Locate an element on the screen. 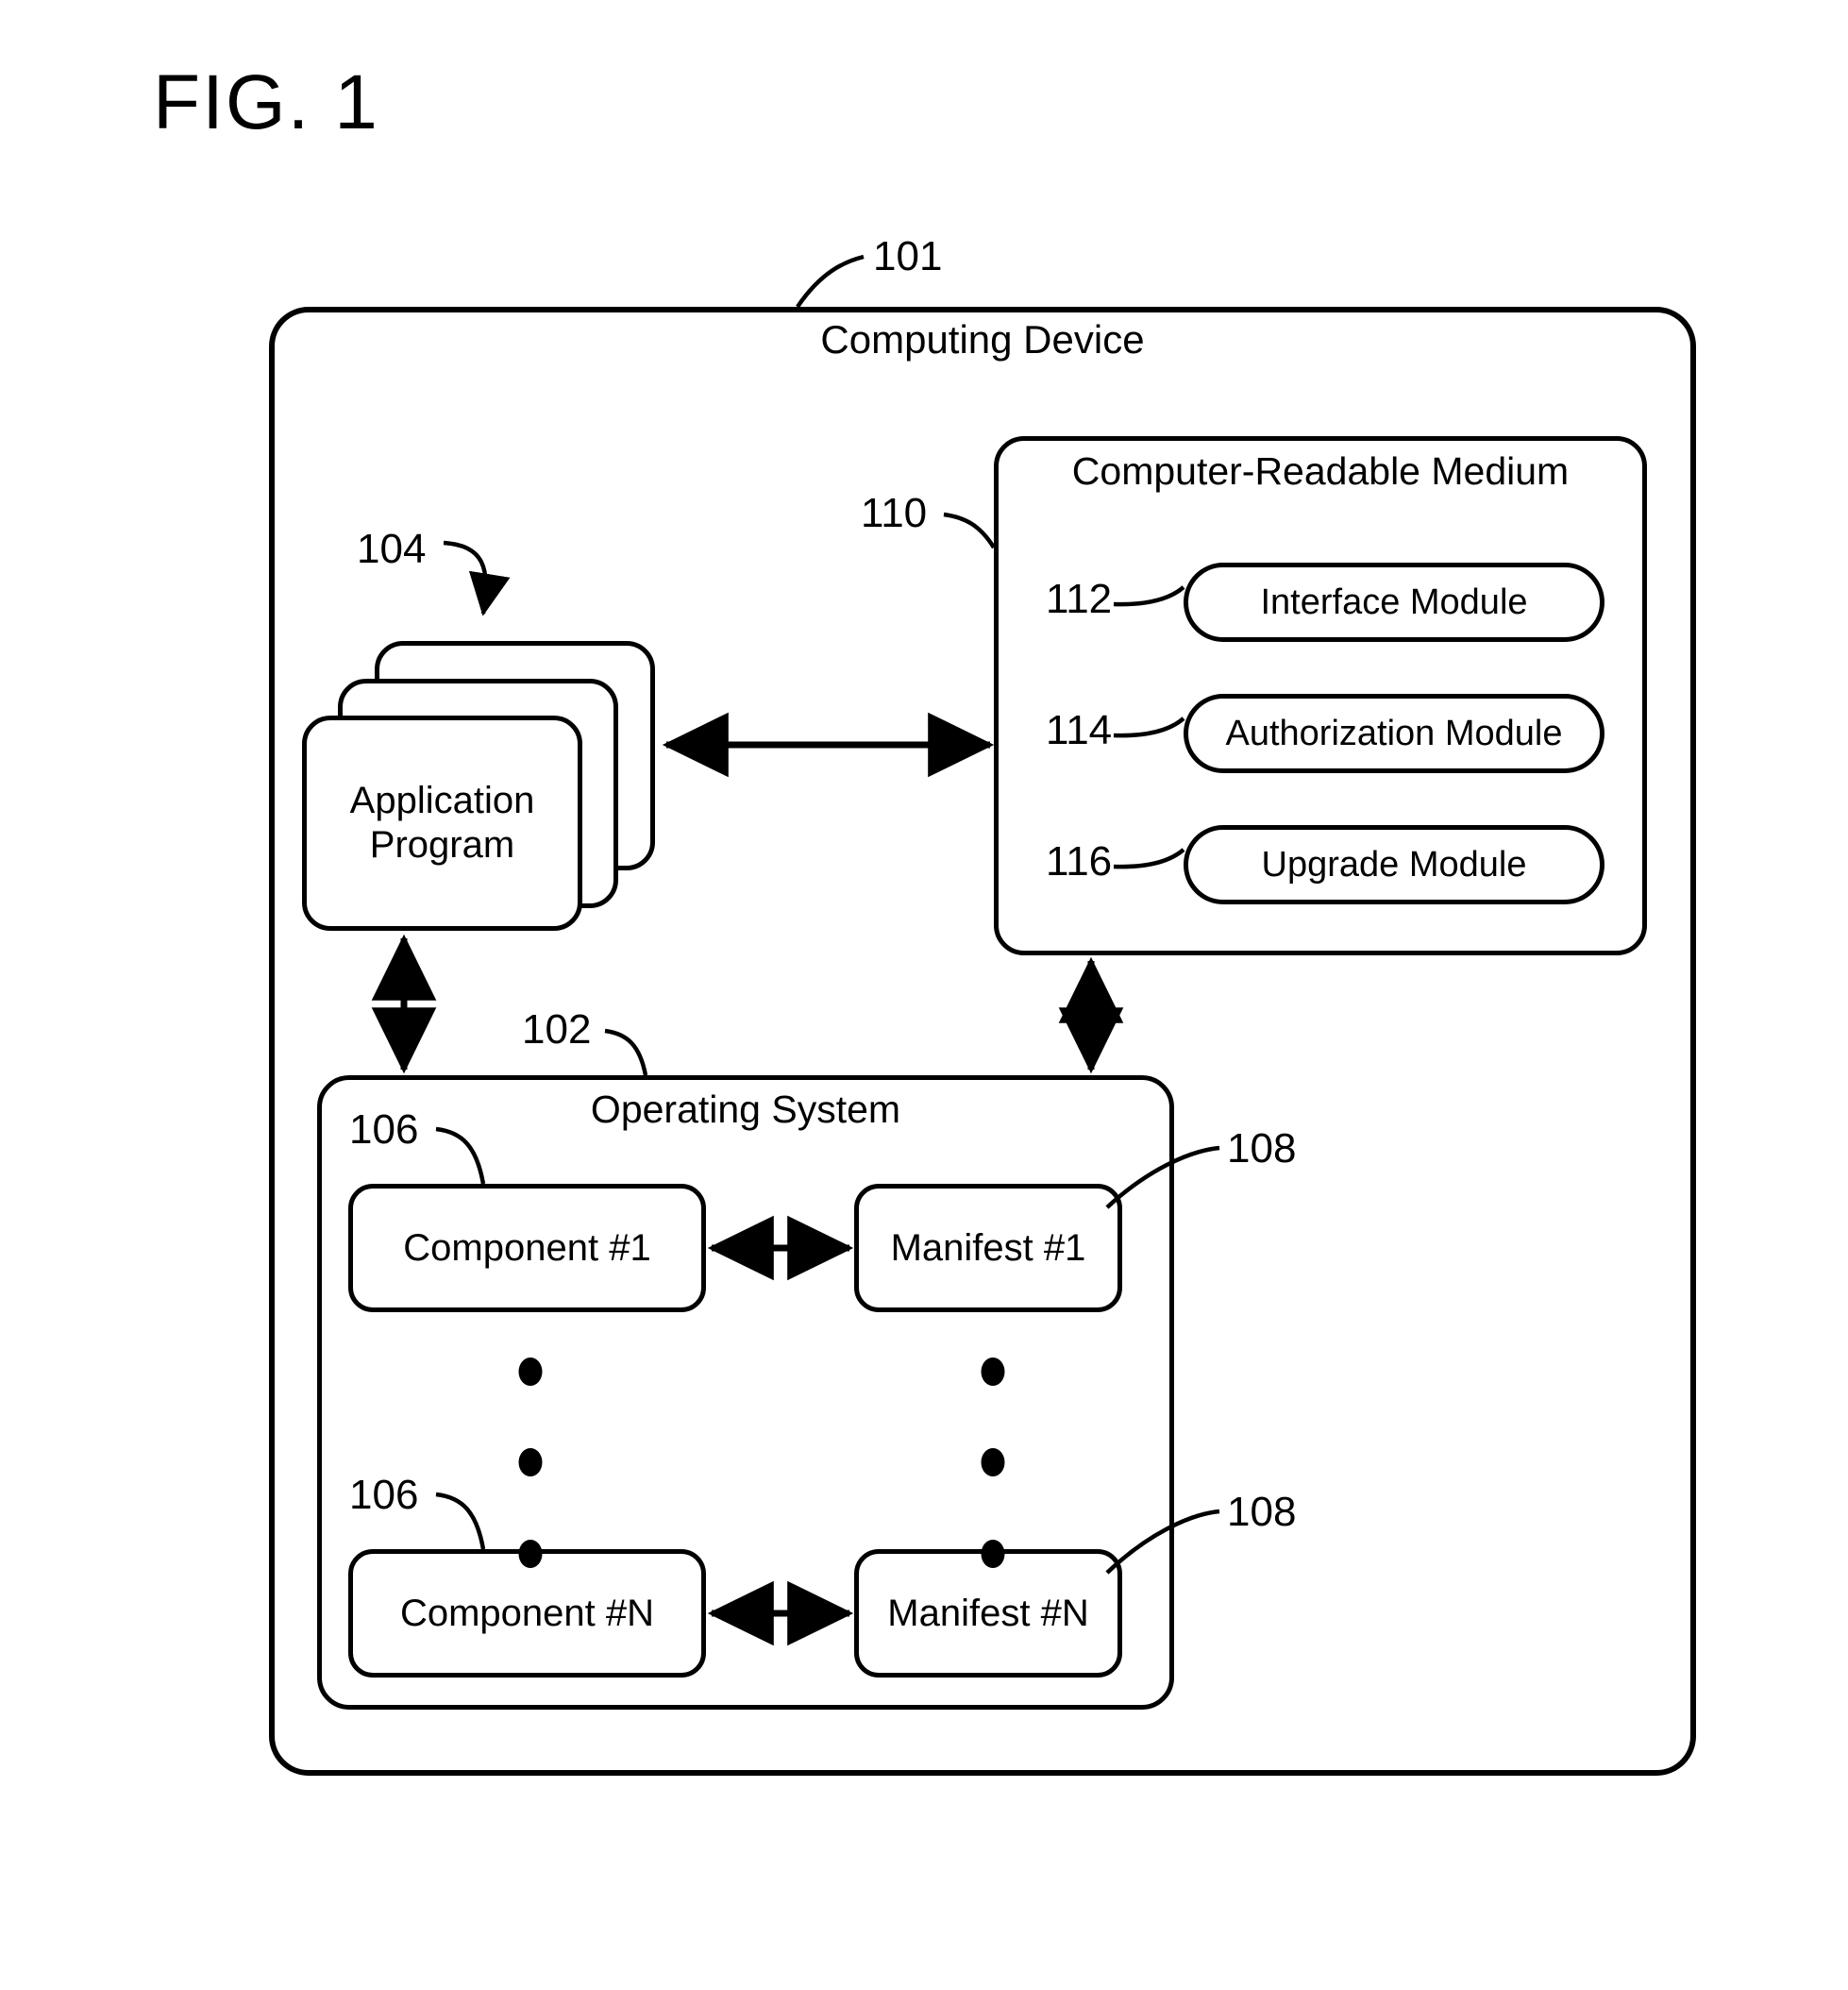 This screenshot has height=1990, width=1848. figure-title: FIG. 1 is located at coordinates (266, 102).